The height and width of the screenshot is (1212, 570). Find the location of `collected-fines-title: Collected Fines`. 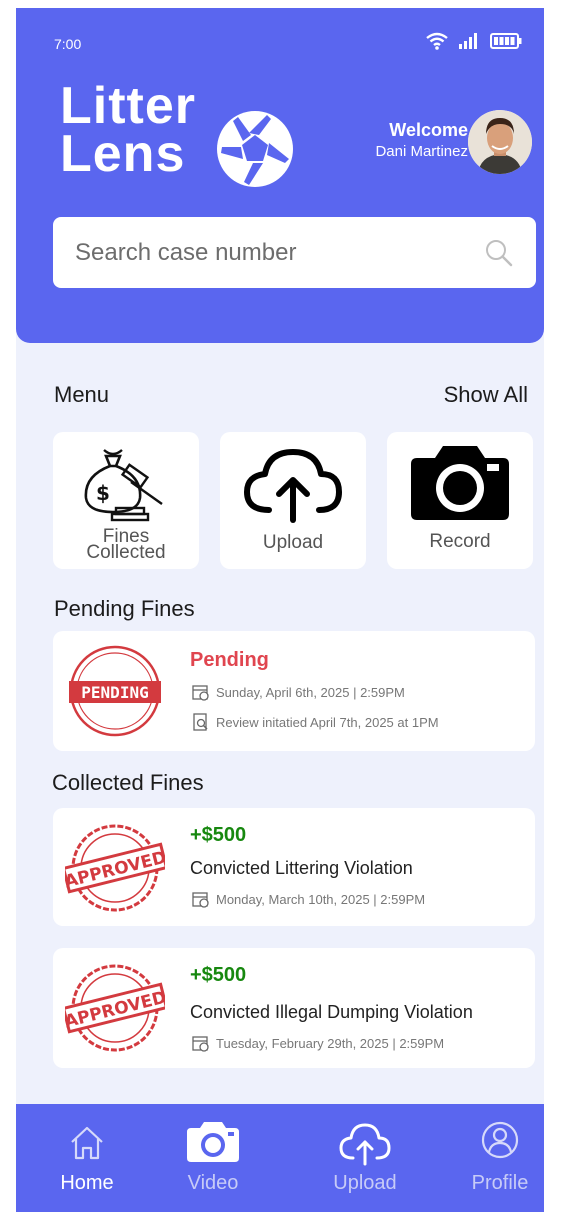

collected-fines-title: Collected Fines is located at coordinates (128, 782).